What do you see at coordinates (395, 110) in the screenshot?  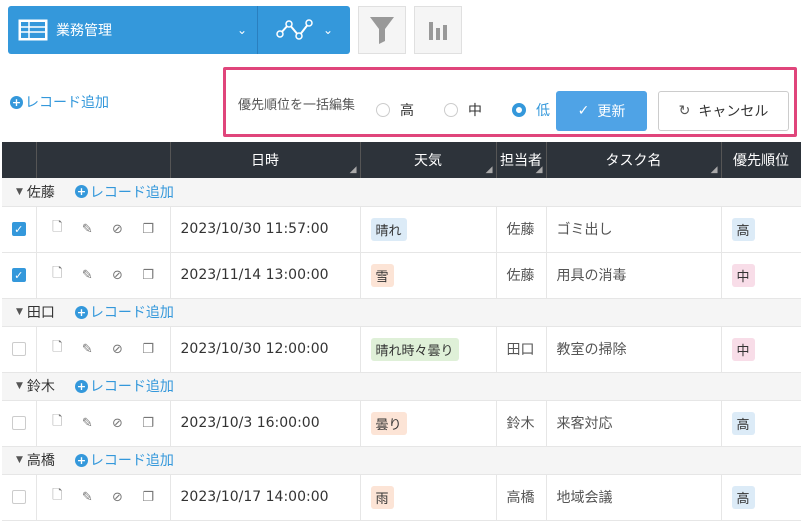 I see `priority-radio-high: 高` at bounding box center [395, 110].